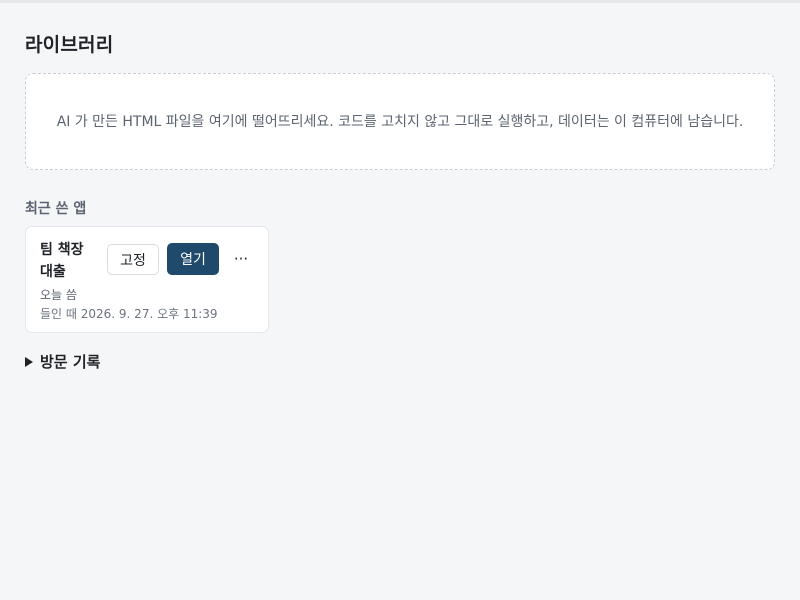  Describe the element at coordinates (129, 314) in the screenshot. I see `app-installed-date: 들인 때 2026. 9. 27. 오후 11:39` at that location.